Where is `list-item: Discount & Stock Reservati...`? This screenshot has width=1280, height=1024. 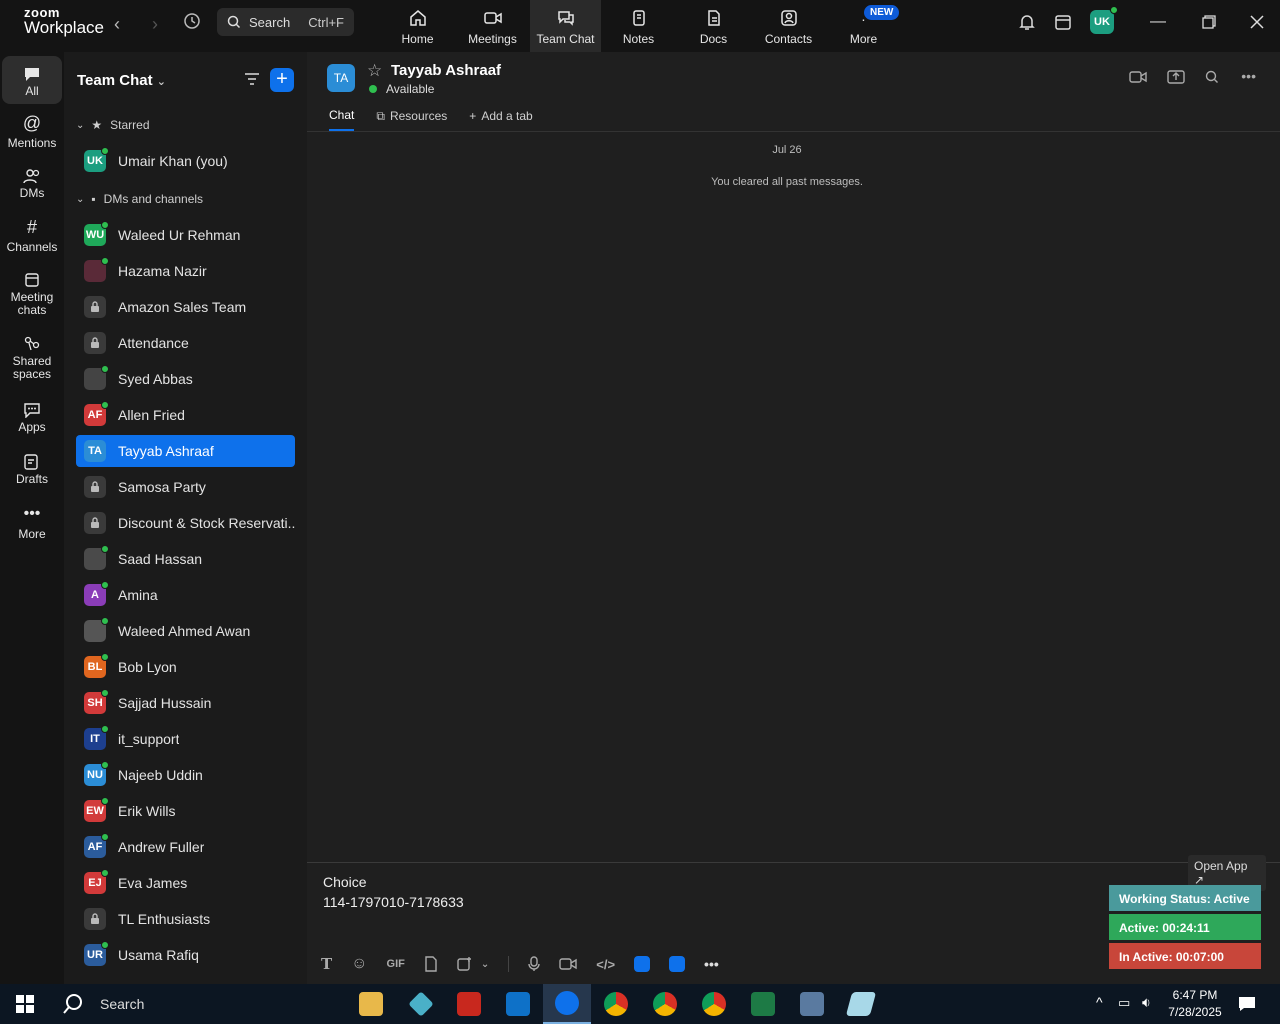 list-item: Discount & Stock Reservati... is located at coordinates (185, 523).